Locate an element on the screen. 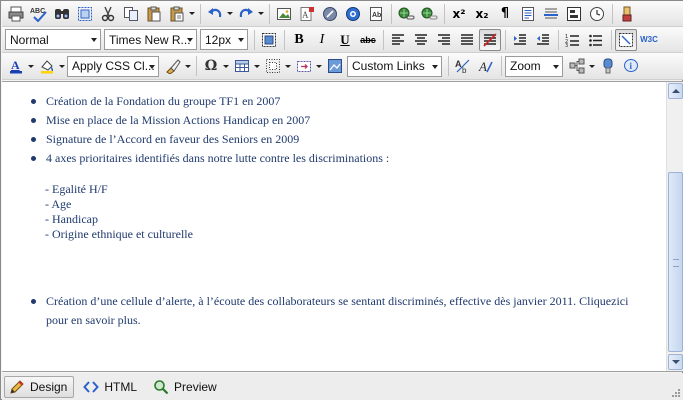 This screenshot has height=400, width=683. table-icon is located at coordinates (242, 66).